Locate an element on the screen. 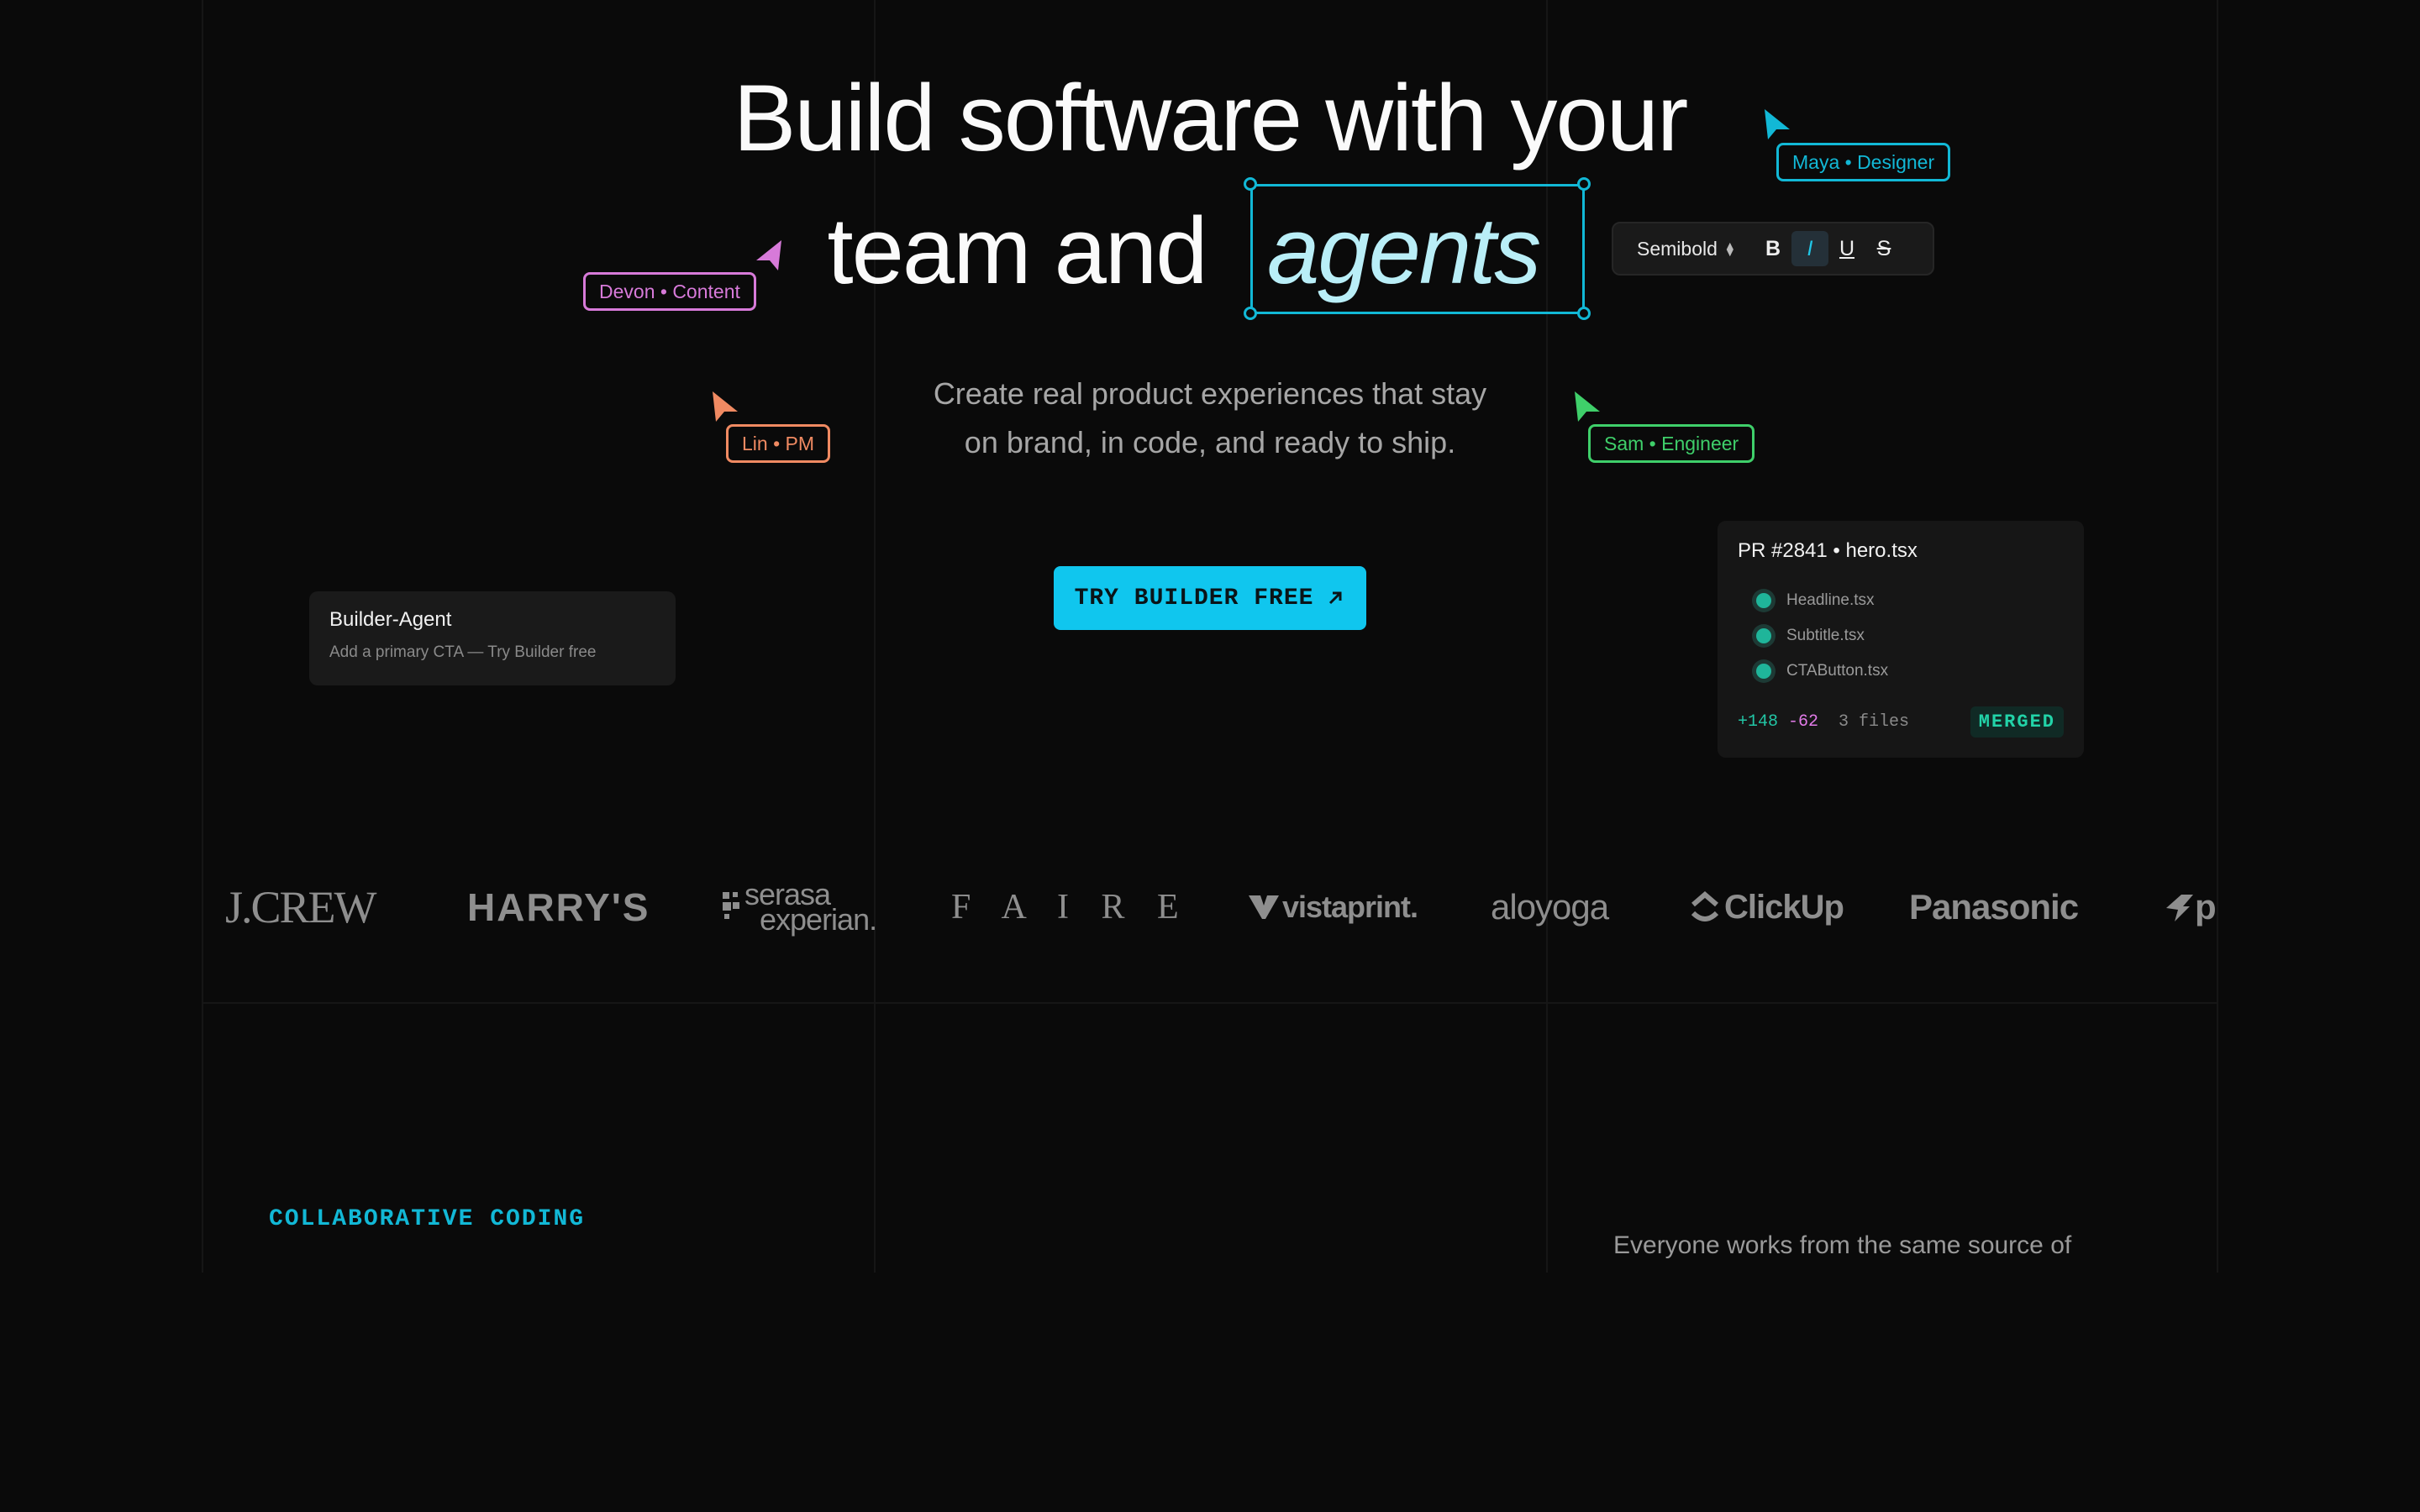 The height and width of the screenshot is (1512, 2420). arrow-up-right-icon is located at coordinates (1335, 598).